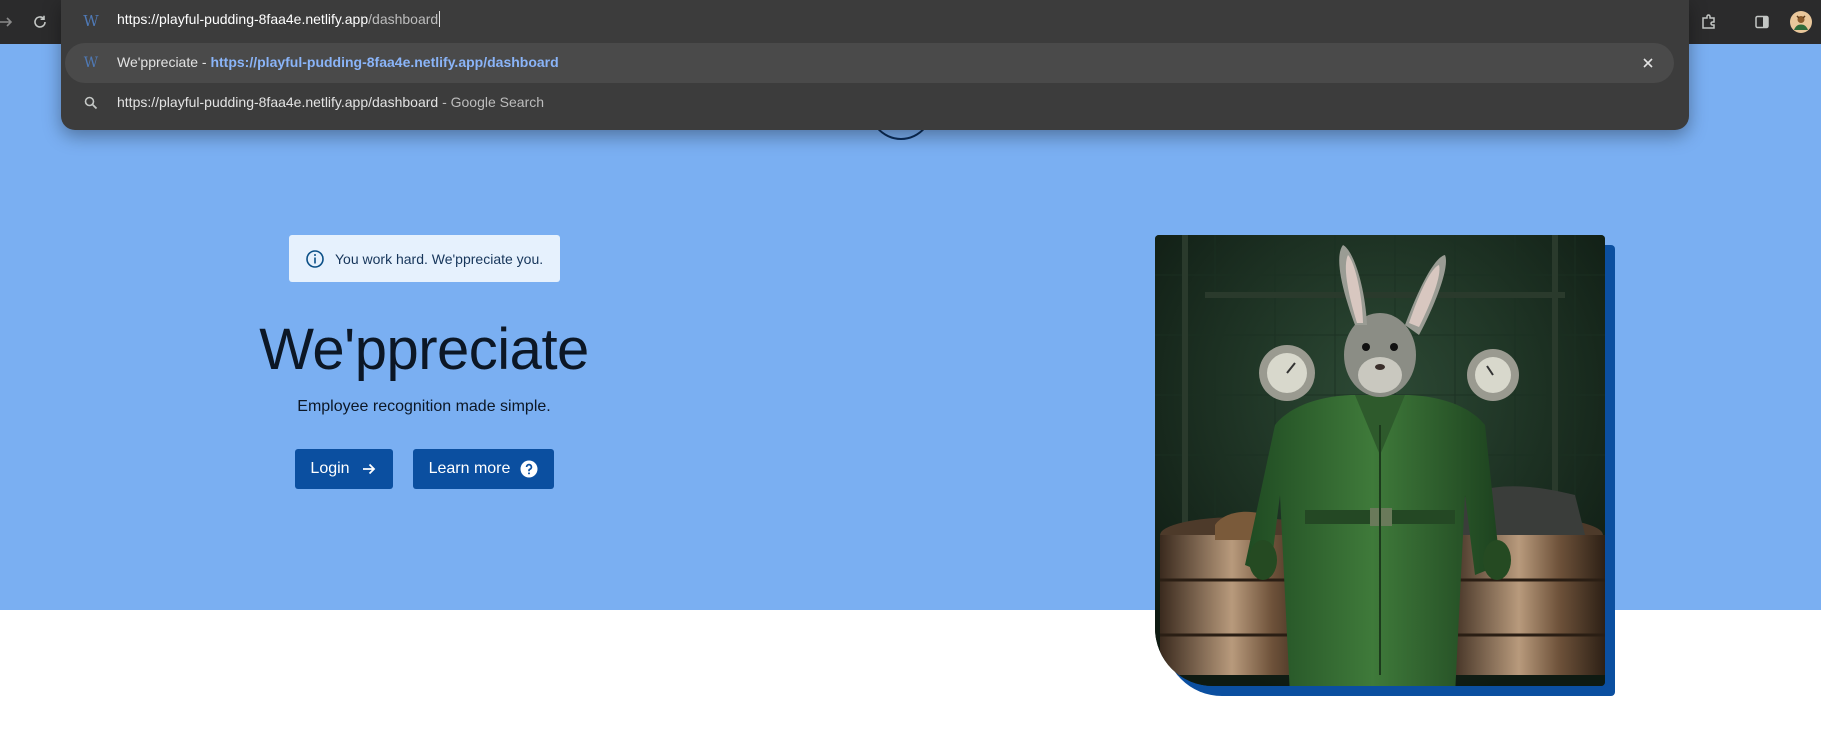 The width and height of the screenshot is (1821, 729). I want to click on url-path: /dashboard, so click(403, 19).